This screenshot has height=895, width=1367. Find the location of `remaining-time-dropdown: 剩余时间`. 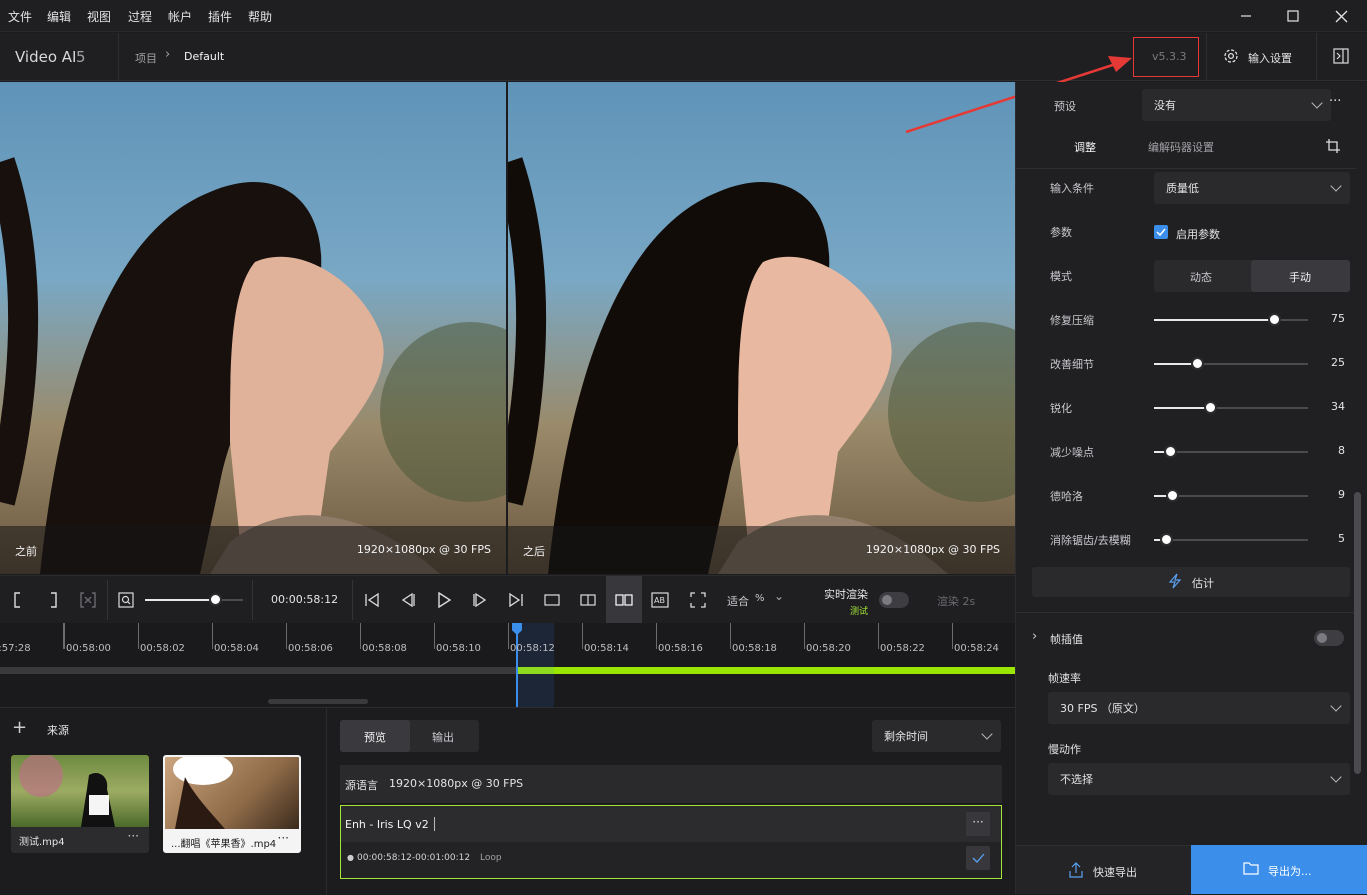

remaining-time-dropdown: 剩余时间 is located at coordinates (936, 736).